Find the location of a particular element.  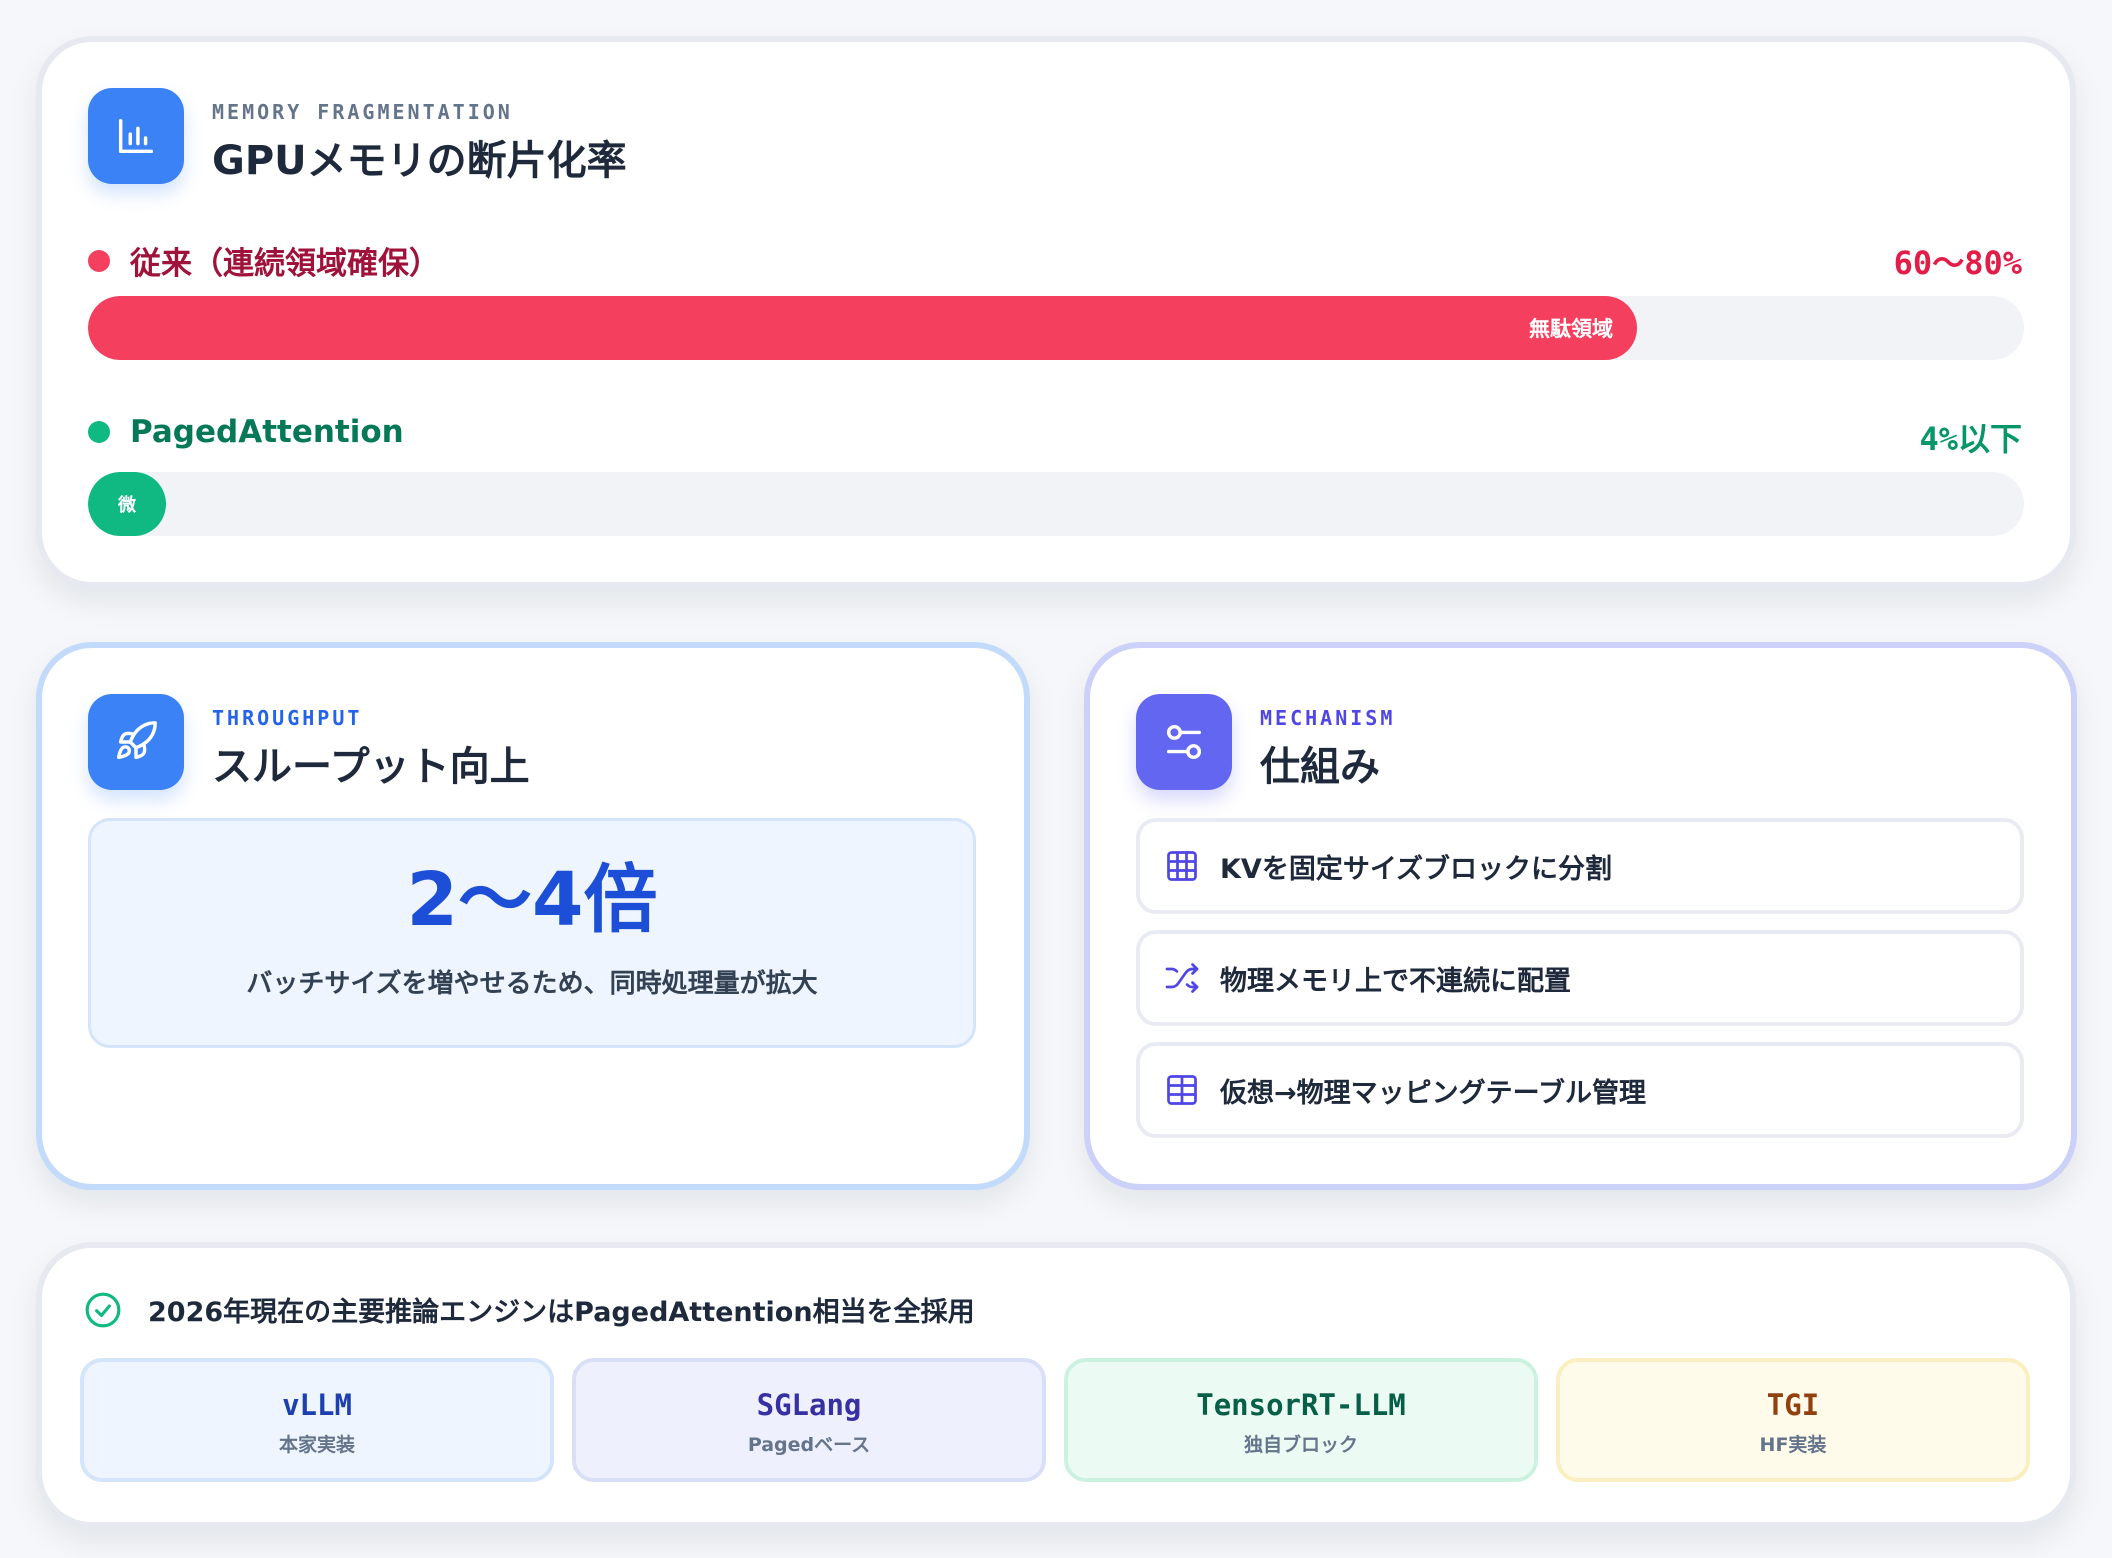

engine-sub: Pagedベース is located at coordinates (809, 1445).